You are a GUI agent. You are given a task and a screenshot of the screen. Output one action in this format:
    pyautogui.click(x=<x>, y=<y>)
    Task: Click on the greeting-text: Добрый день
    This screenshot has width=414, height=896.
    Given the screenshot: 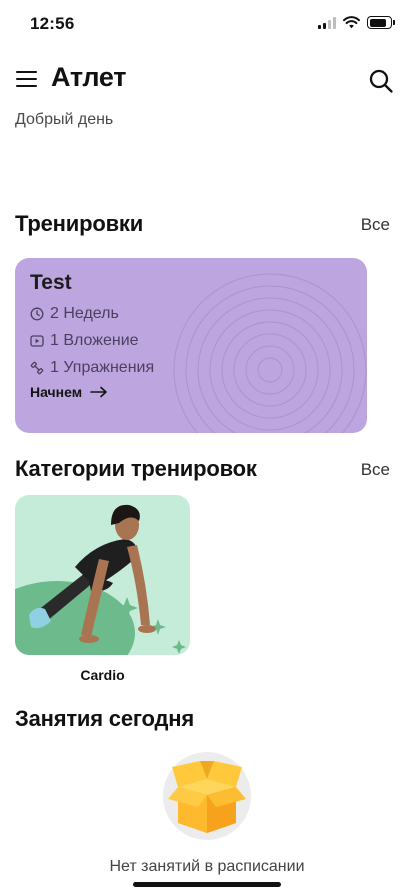 What is the action you would take?
    pyautogui.click(x=64, y=119)
    